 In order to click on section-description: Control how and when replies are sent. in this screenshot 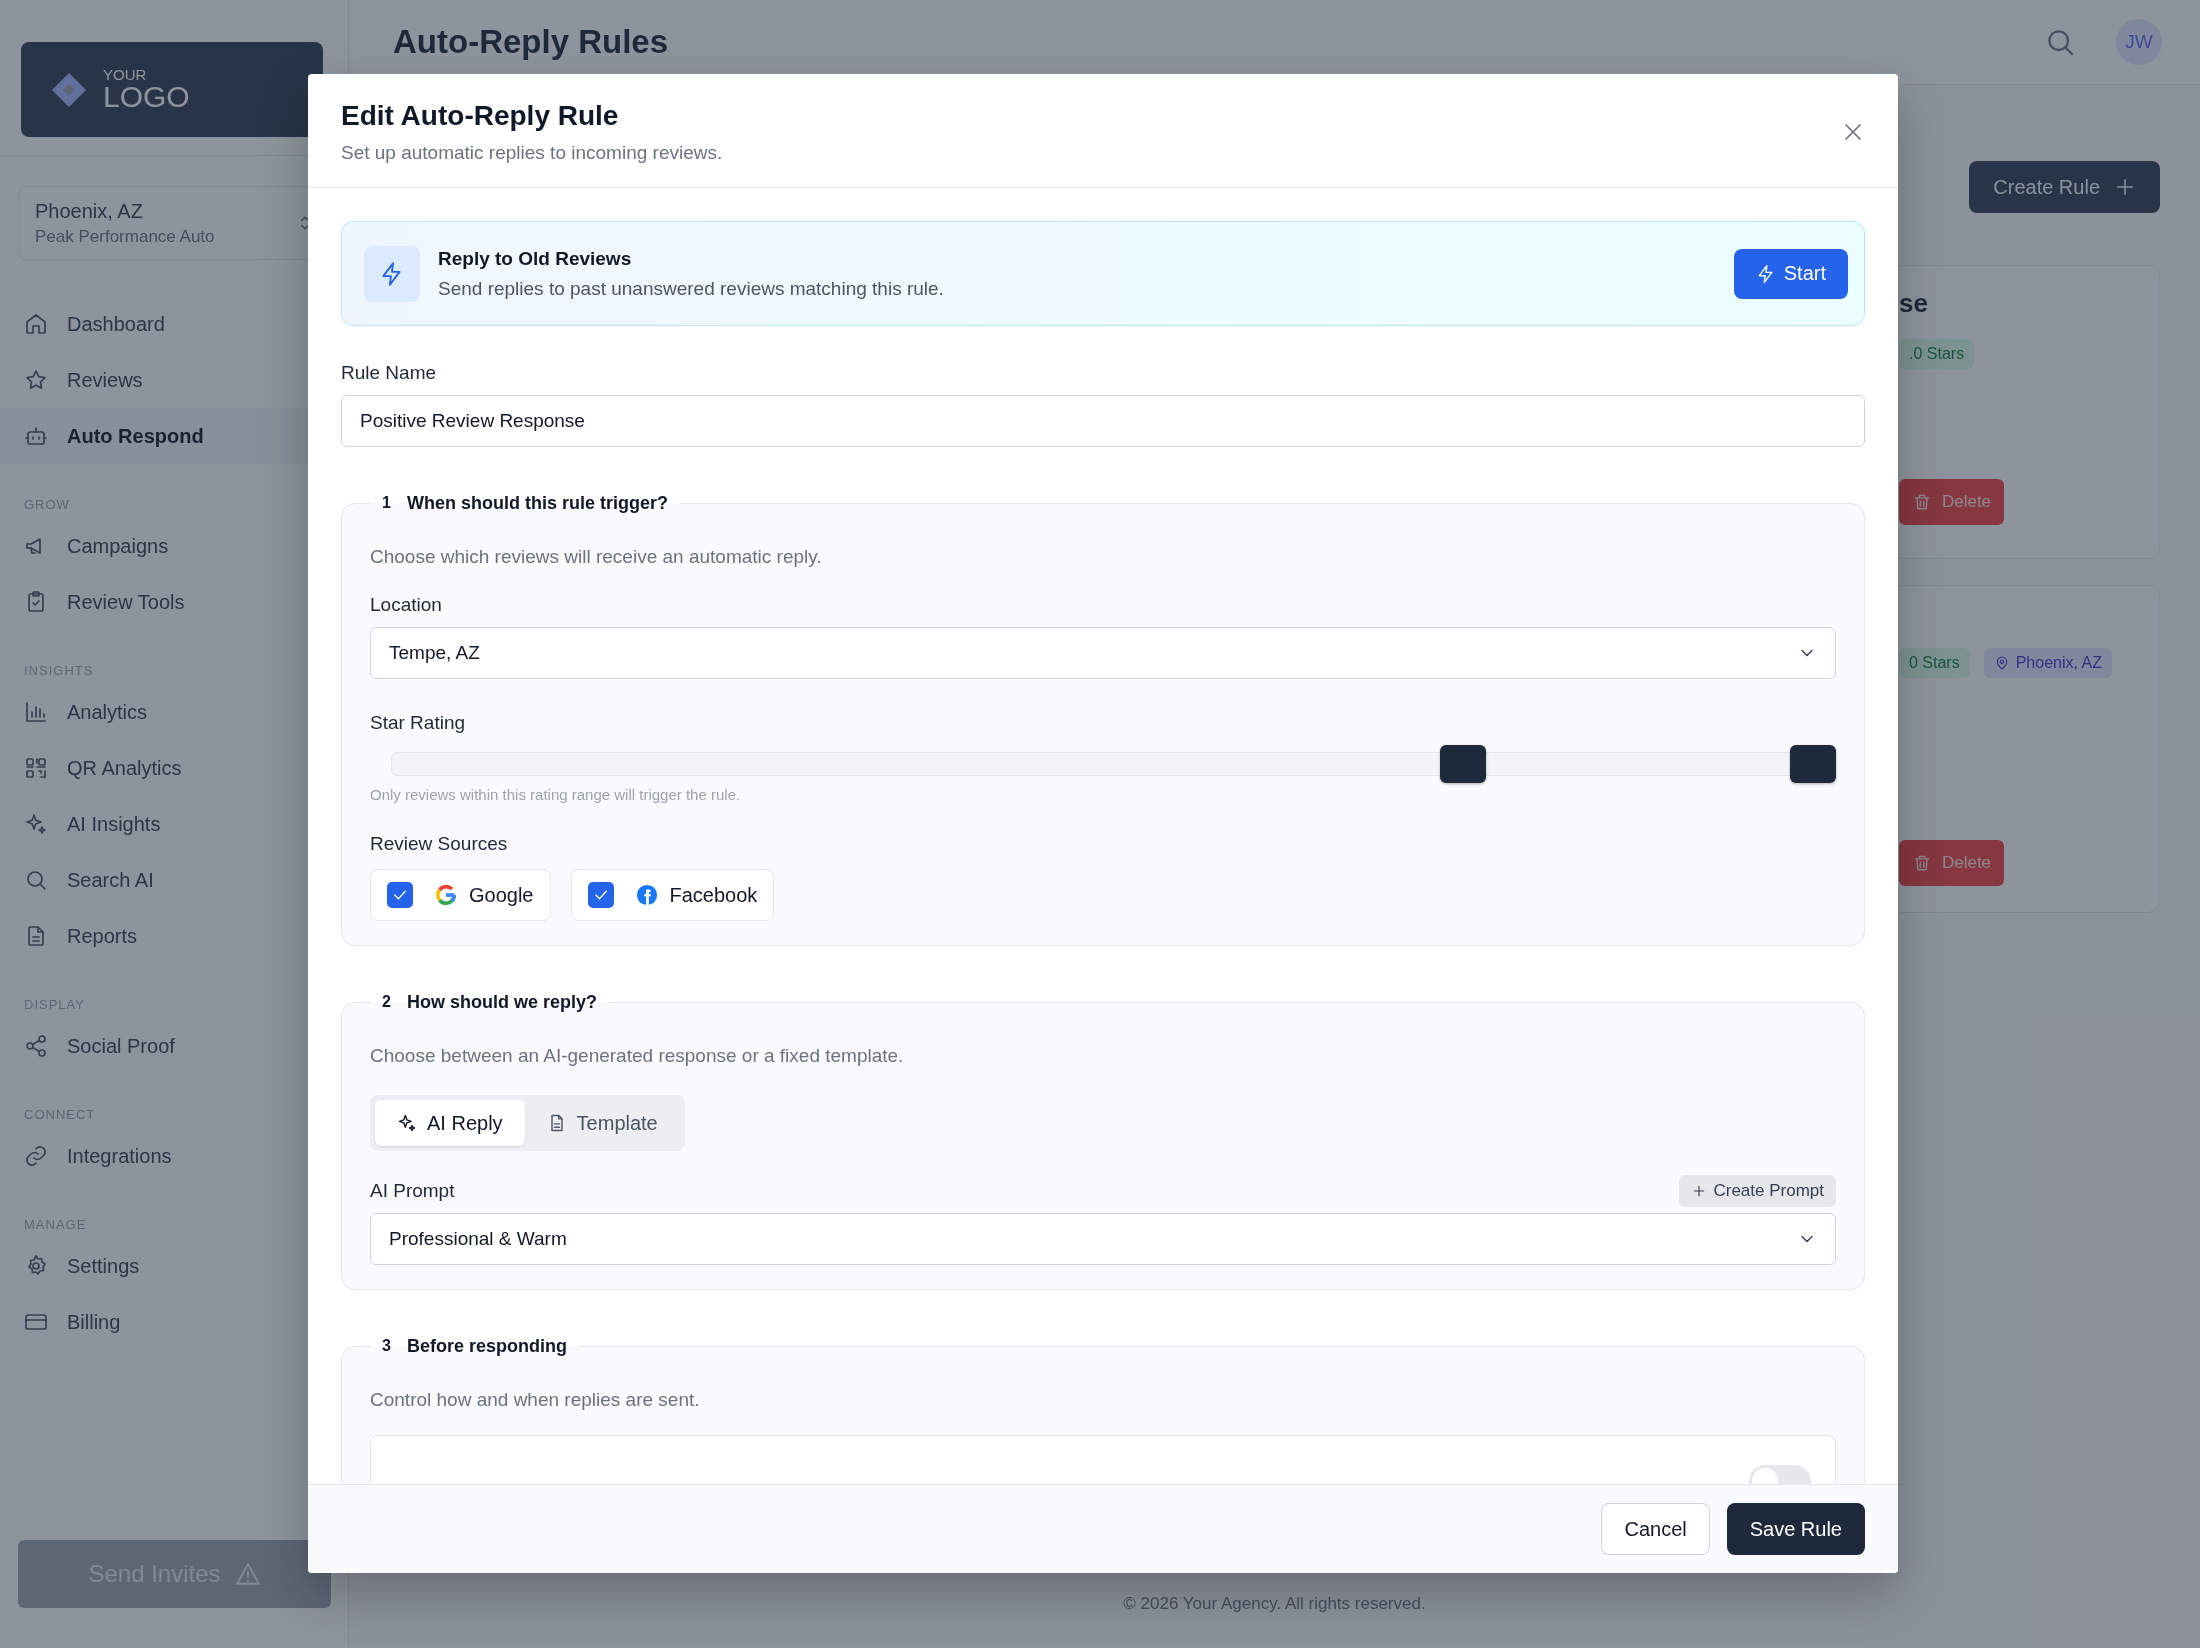, I will do `click(535, 1400)`.